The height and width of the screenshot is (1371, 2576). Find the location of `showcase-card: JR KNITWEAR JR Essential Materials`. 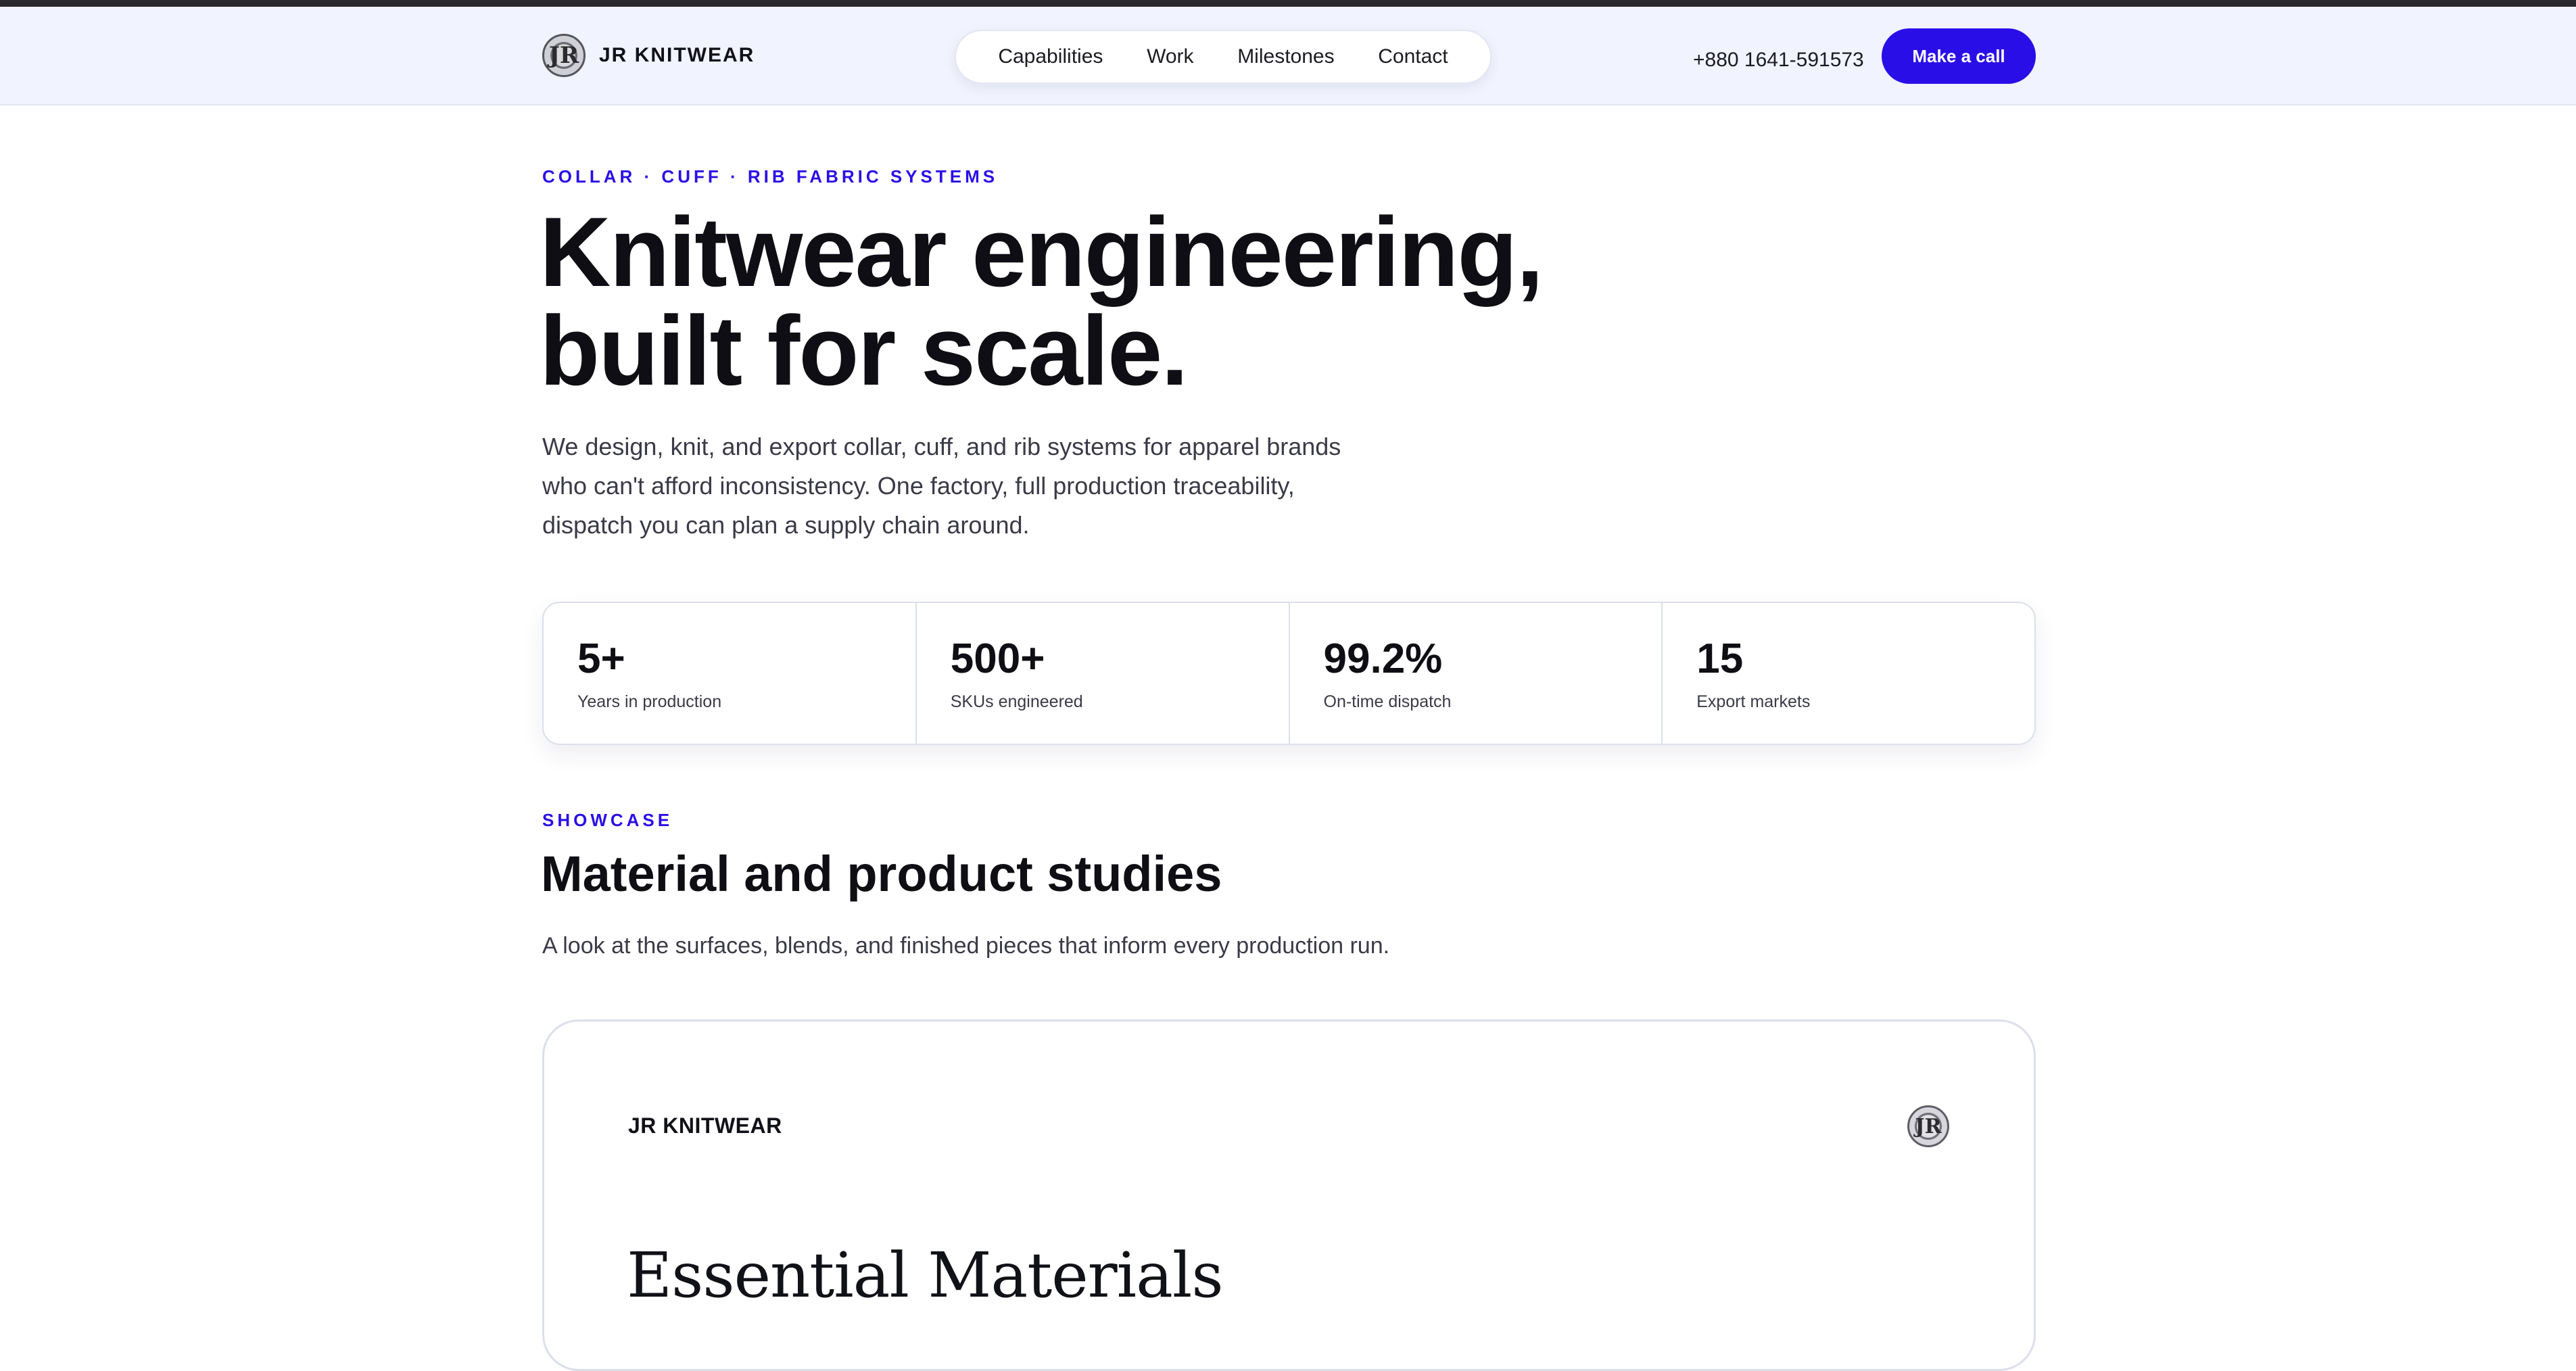

showcase-card: JR KNITWEAR JR Essential Materials is located at coordinates (1289, 1195).